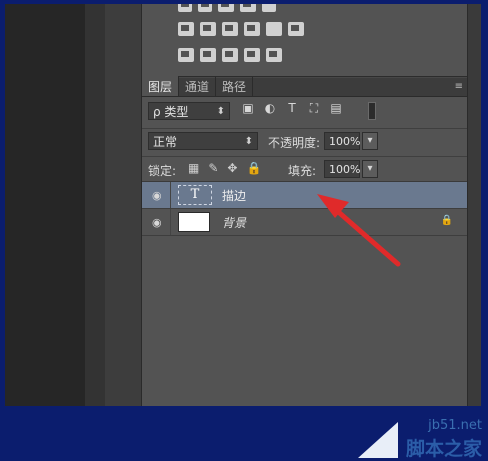 The width and height of the screenshot is (488, 461). Describe the element at coordinates (359, 230) in the screenshot. I see `red-arrow-annotation` at that location.